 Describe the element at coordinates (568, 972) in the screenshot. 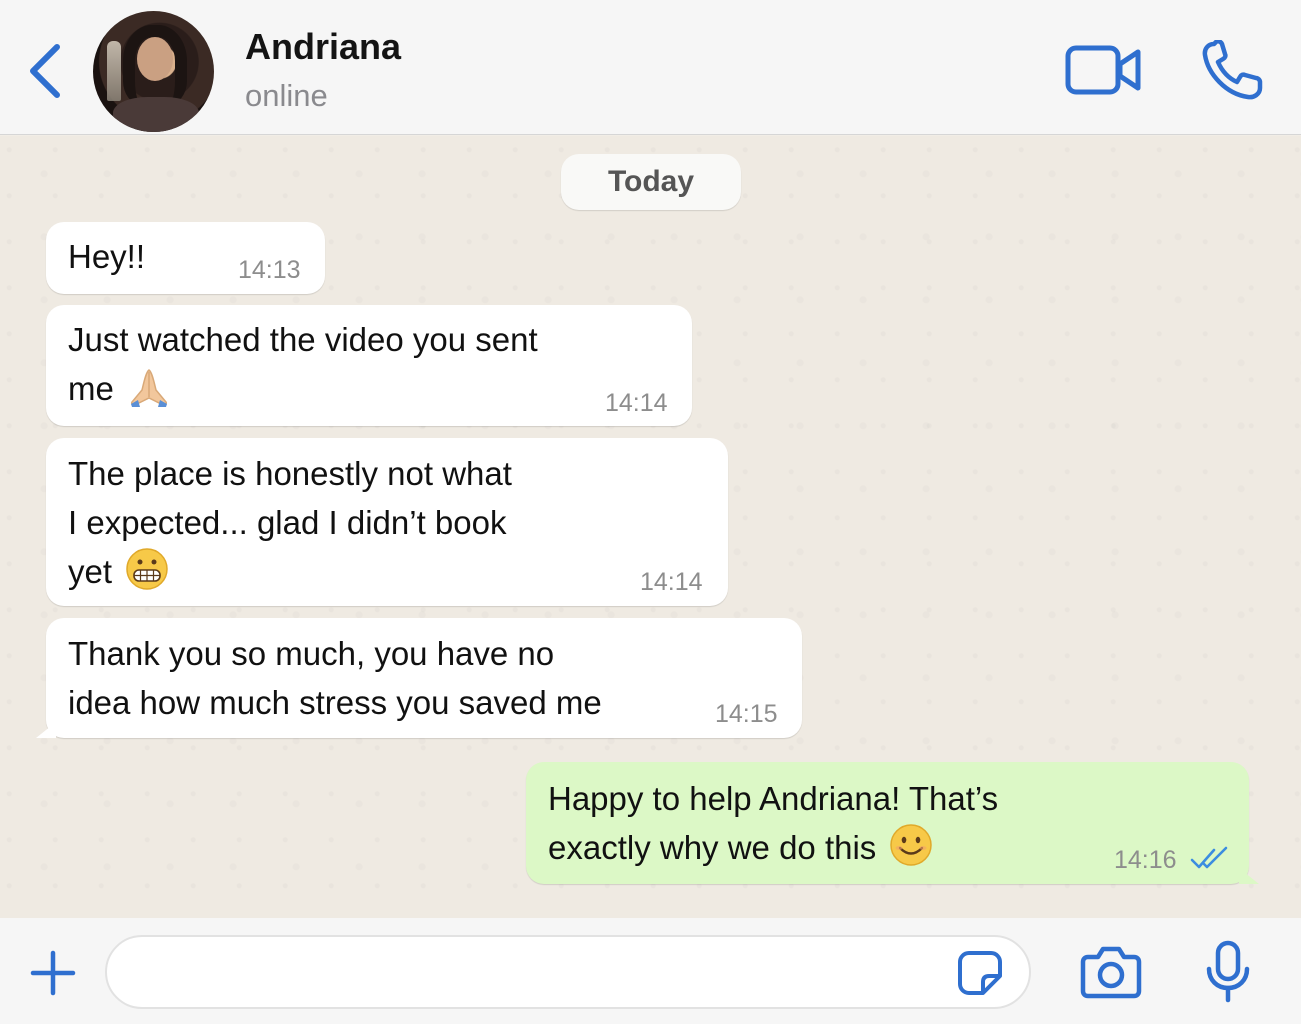

I see `message-input` at that location.